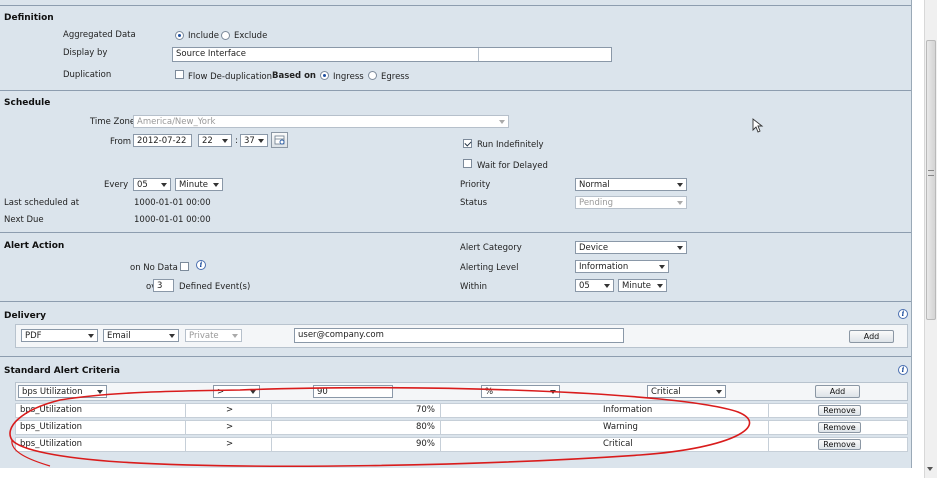 The height and width of the screenshot is (478, 937). What do you see at coordinates (930, 469) in the screenshot?
I see `scroll-down-icon` at bounding box center [930, 469].